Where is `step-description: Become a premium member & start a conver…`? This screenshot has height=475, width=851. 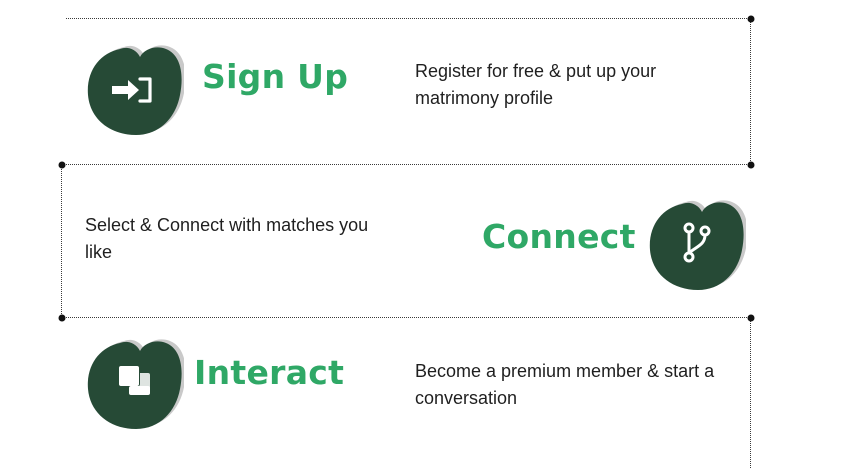 step-description: Become a premium member & start a conver… is located at coordinates (565, 384).